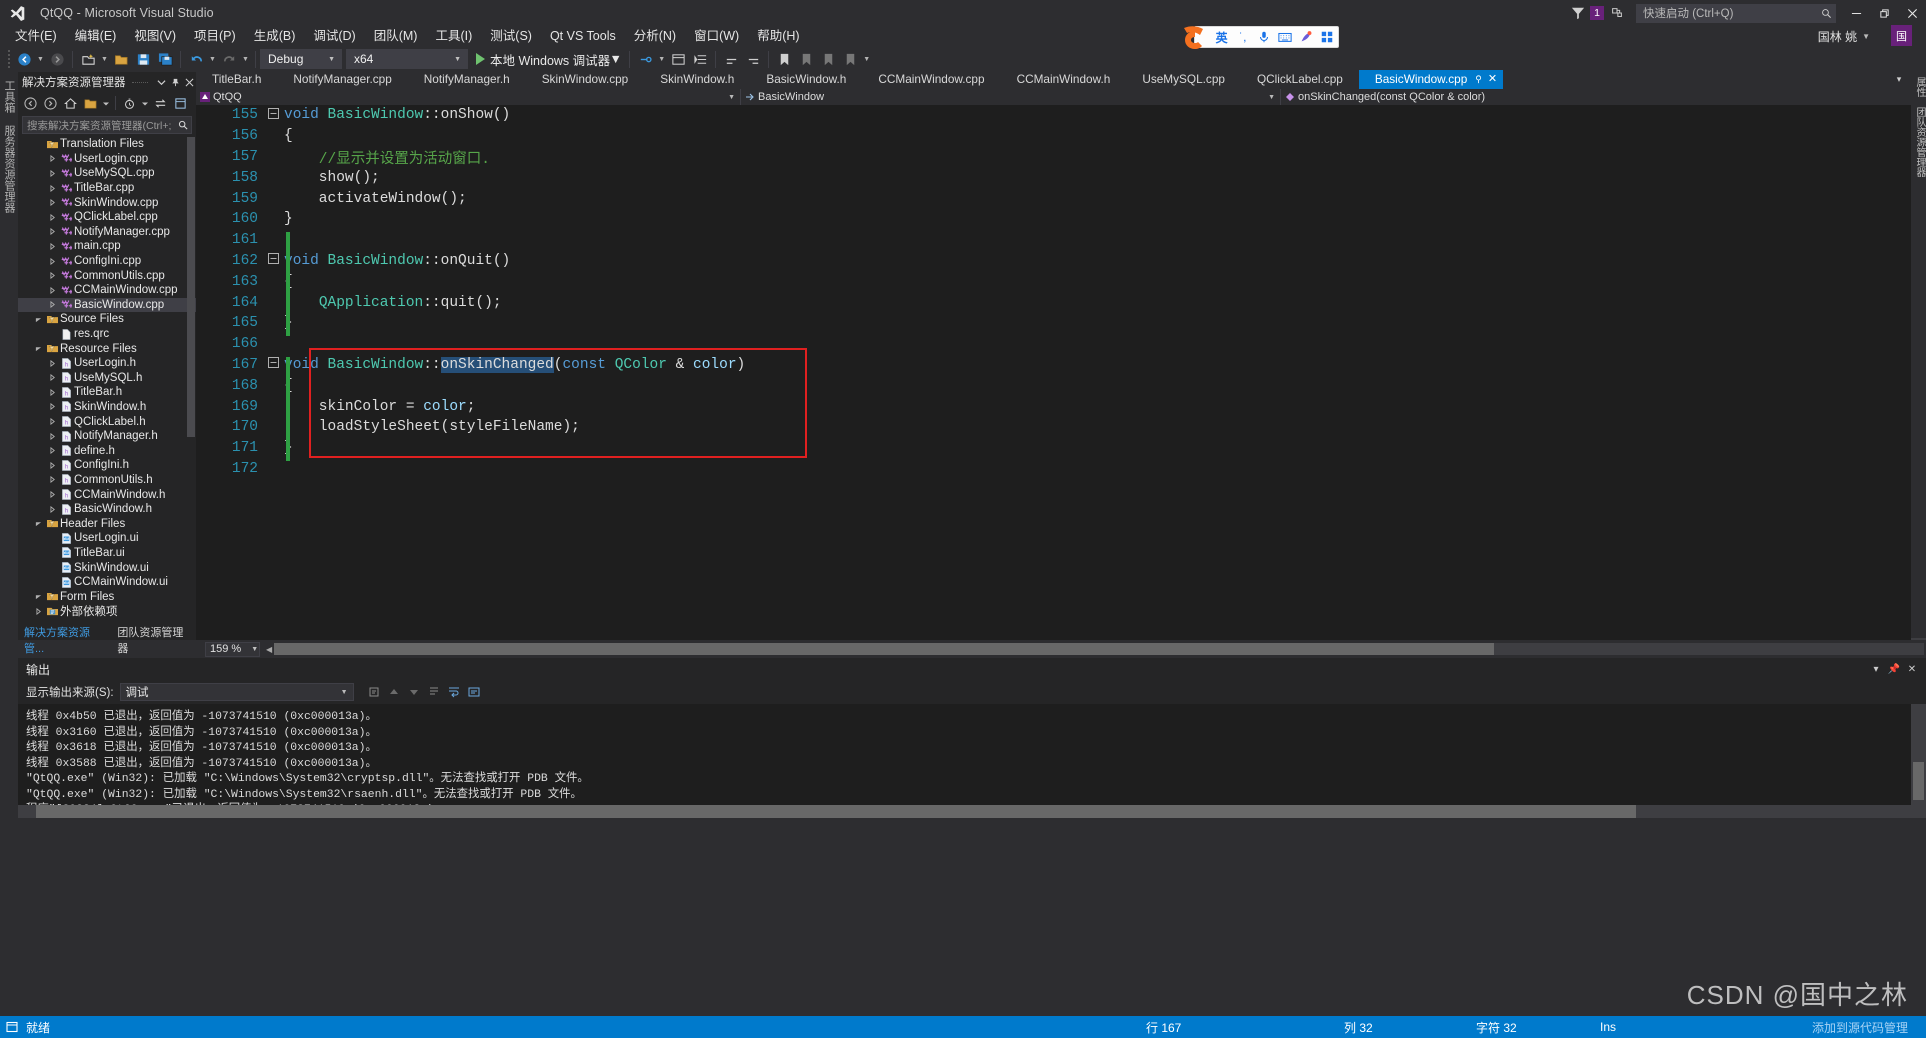 Image resolution: width=1926 pixels, height=1038 pixels. What do you see at coordinates (107, 173) in the screenshot?
I see `tree-item: UseMySQL.cpp` at bounding box center [107, 173].